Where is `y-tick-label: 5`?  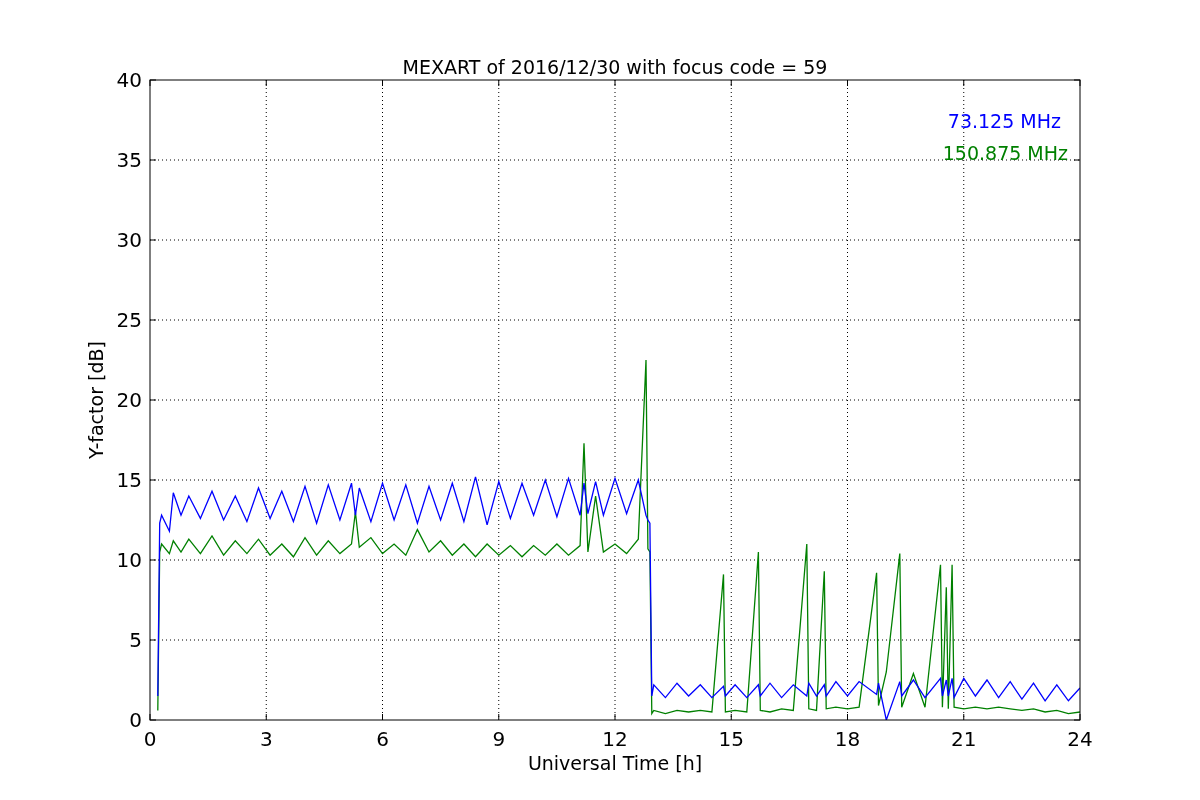
y-tick-label: 5 is located at coordinates (135, 640).